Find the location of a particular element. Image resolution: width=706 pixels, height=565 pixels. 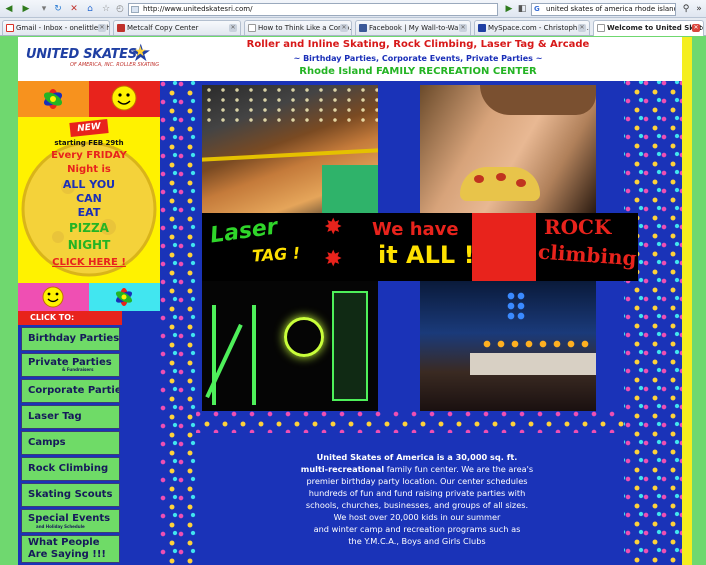

corner-tile-cyan is located at coordinates (124, 297).